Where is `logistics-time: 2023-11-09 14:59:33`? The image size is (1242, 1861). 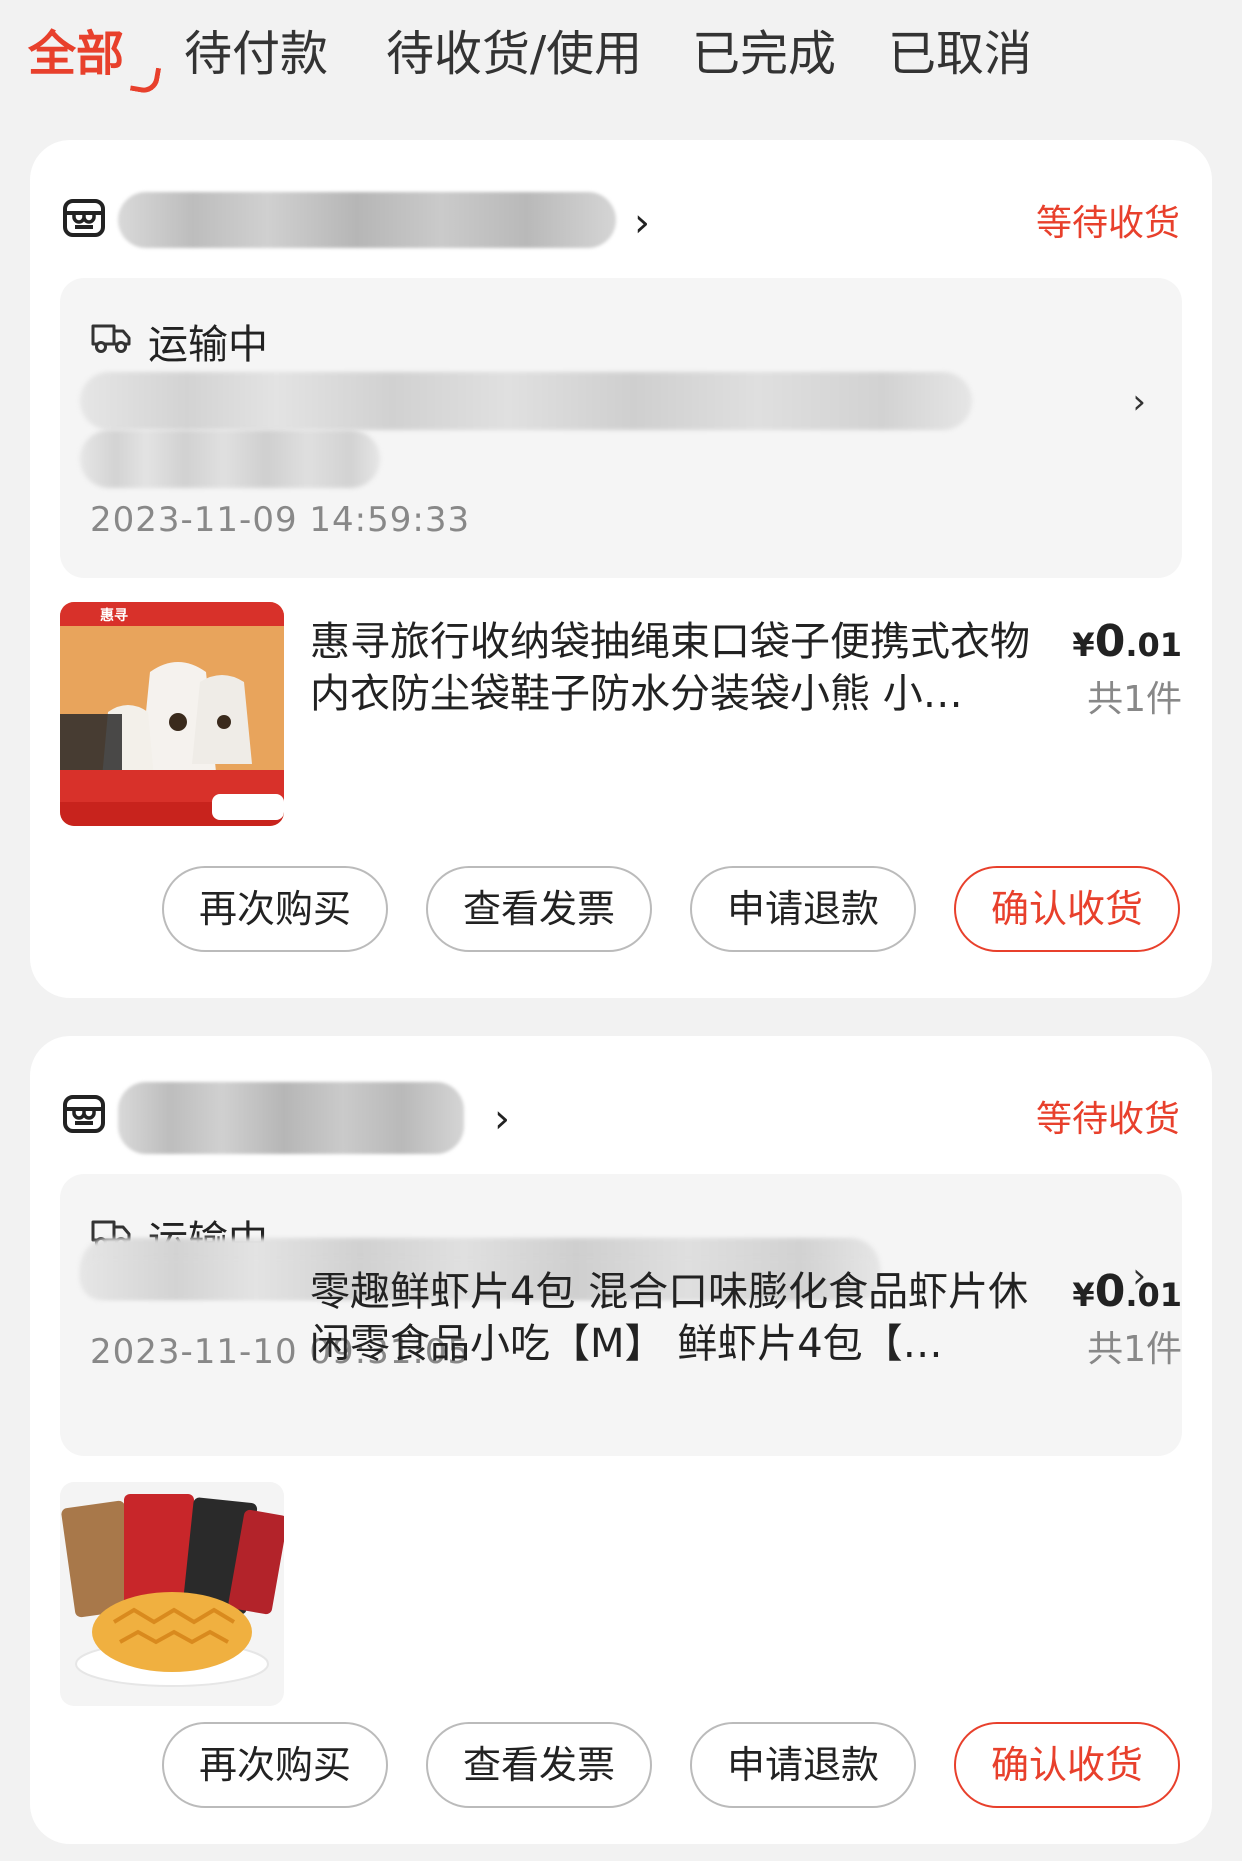
logistics-time: 2023-11-09 14:59:33 is located at coordinates (280, 520).